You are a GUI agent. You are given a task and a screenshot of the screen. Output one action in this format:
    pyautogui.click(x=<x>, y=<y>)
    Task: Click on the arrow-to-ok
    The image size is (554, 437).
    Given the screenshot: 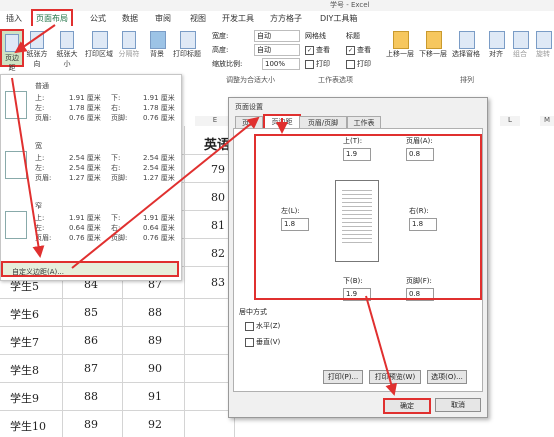 What is the action you would take?
    pyautogui.click(x=381, y=345)
    